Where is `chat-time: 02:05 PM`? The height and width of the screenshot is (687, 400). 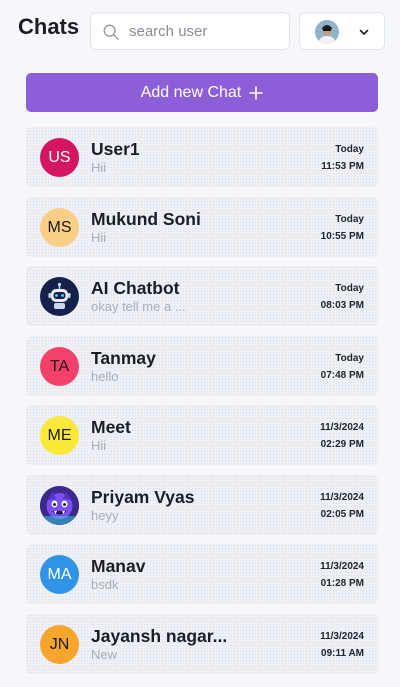 chat-time: 02:05 PM is located at coordinates (342, 514).